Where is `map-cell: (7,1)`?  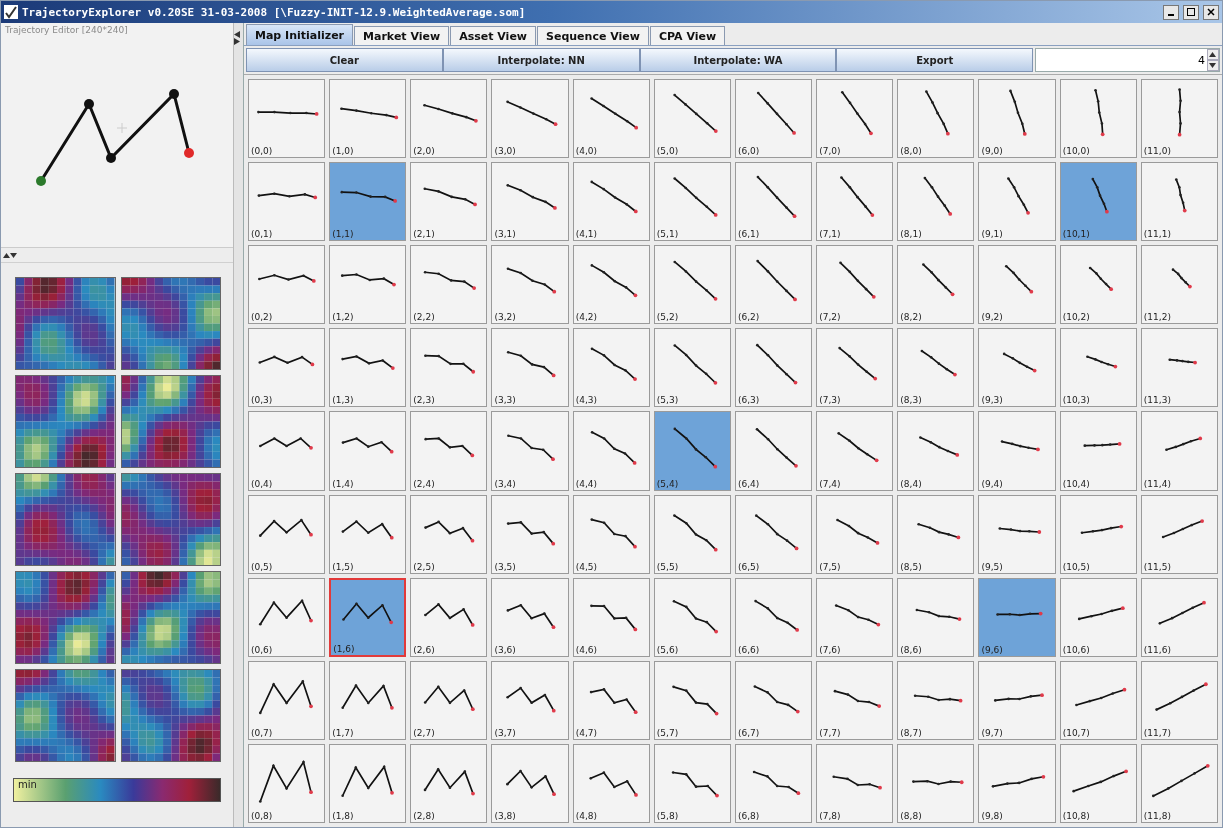
map-cell: (7,1) is located at coordinates (855, 202).